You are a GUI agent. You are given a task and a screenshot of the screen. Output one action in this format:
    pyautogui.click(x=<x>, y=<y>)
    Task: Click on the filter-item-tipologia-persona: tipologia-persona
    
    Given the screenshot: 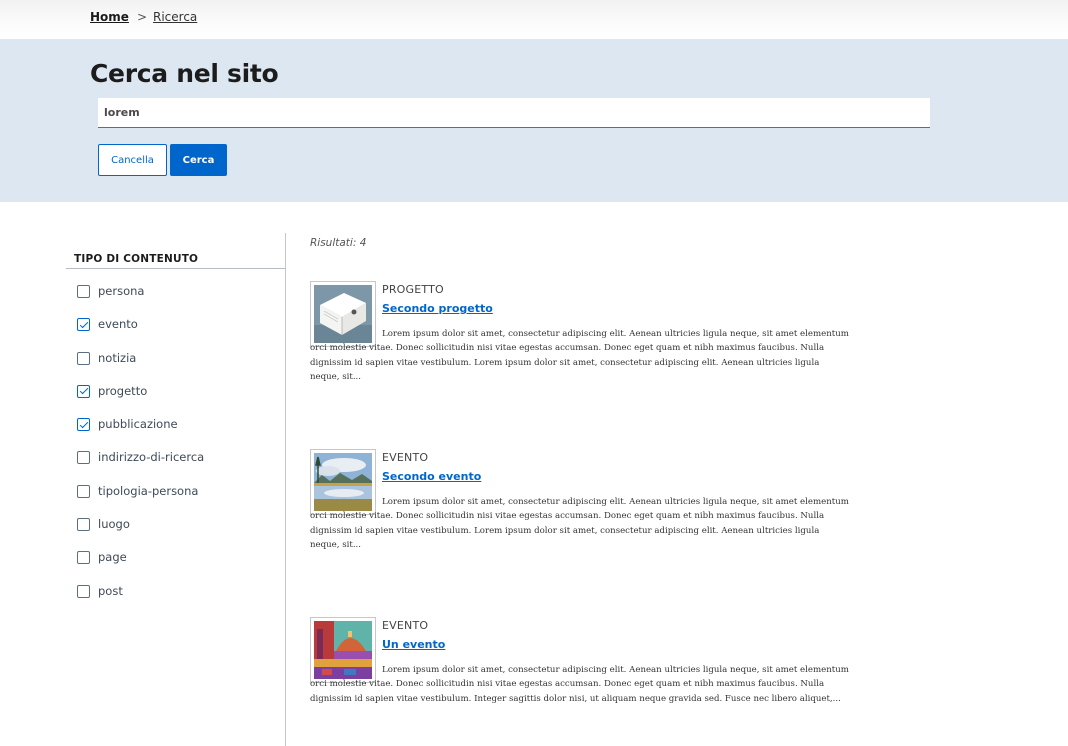 What is the action you would take?
    pyautogui.click(x=140, y=500)
    